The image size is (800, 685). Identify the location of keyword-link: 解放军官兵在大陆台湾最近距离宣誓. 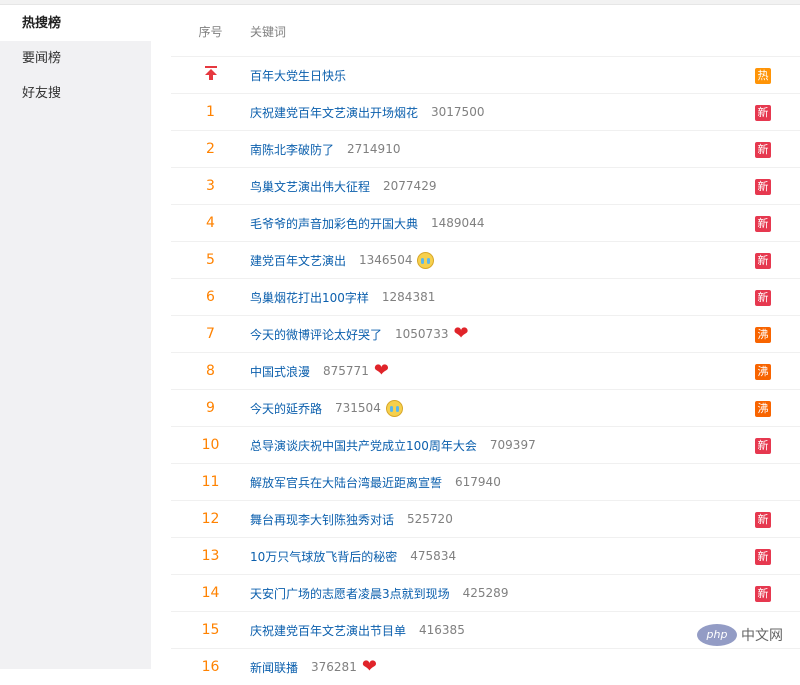
(346, 482).